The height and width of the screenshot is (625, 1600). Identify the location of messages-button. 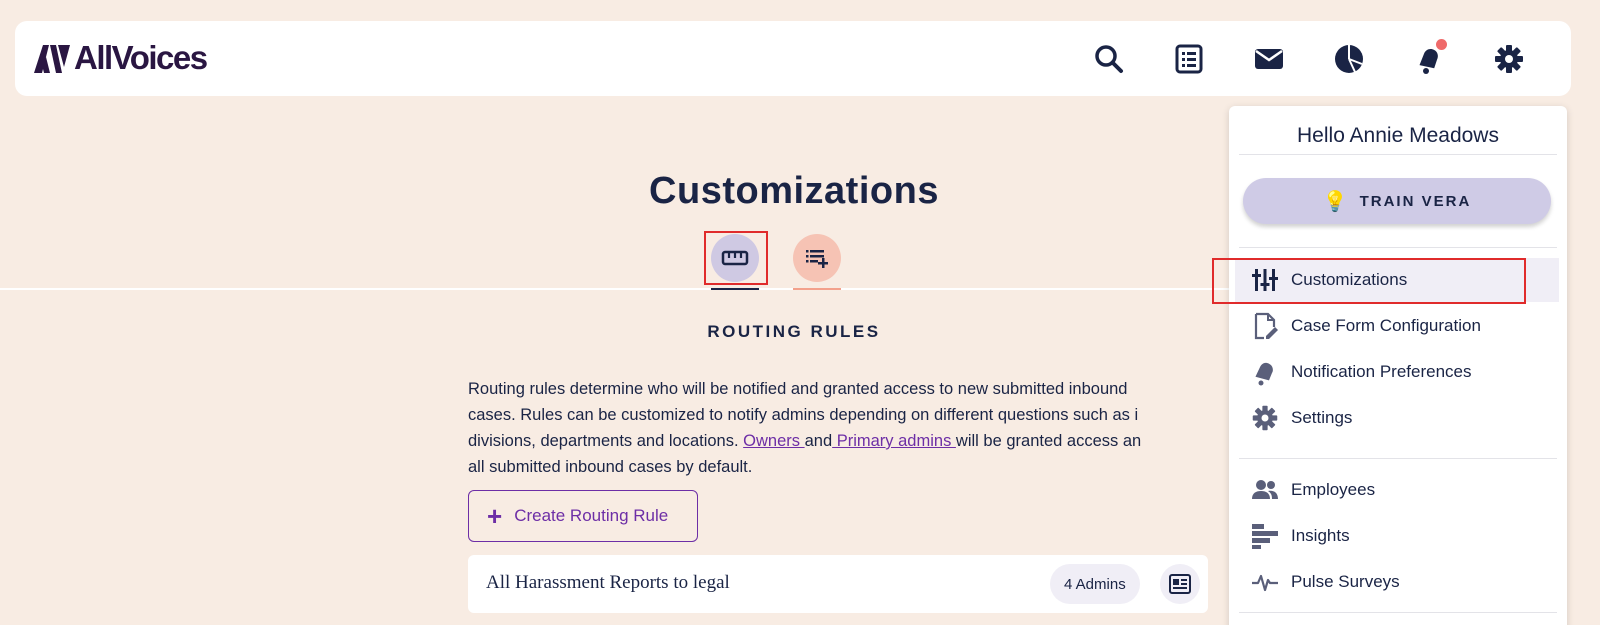
(1269, 59).